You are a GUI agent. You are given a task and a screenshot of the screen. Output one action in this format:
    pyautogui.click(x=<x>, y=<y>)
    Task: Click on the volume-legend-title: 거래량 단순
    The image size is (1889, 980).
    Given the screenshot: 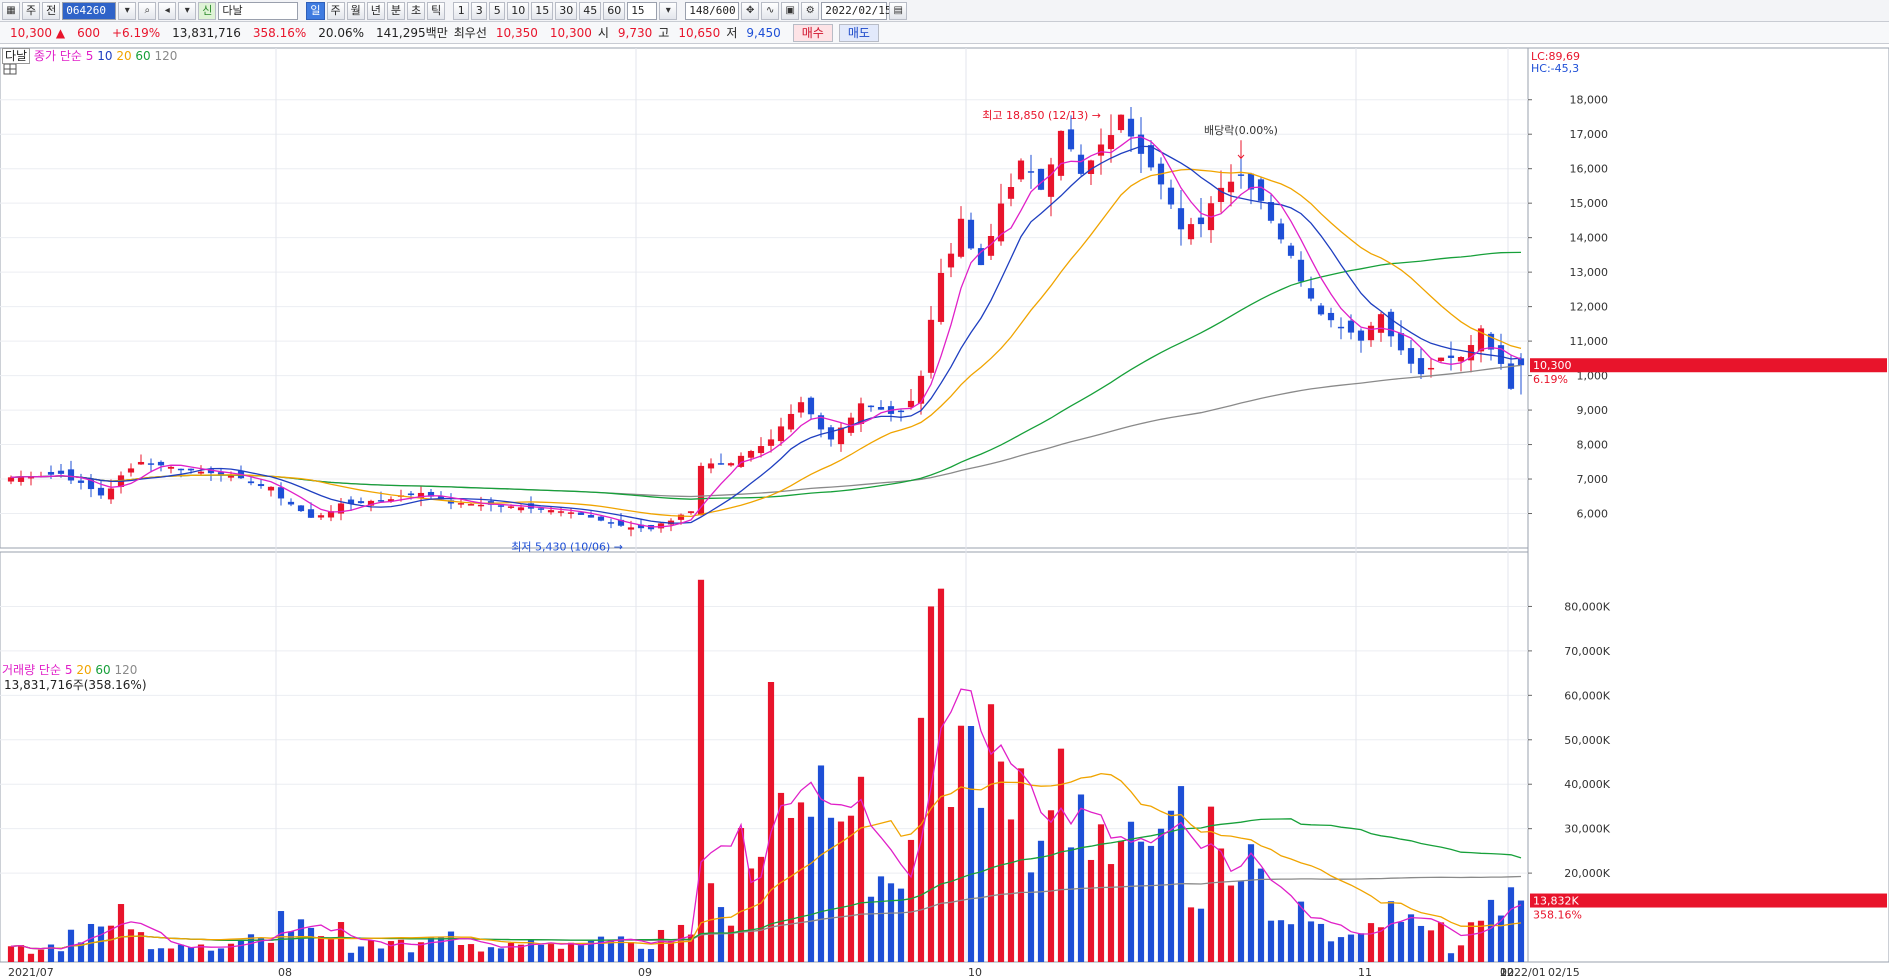 What is the action you would take?
    pyautogui.click(x=31, y=670)
    